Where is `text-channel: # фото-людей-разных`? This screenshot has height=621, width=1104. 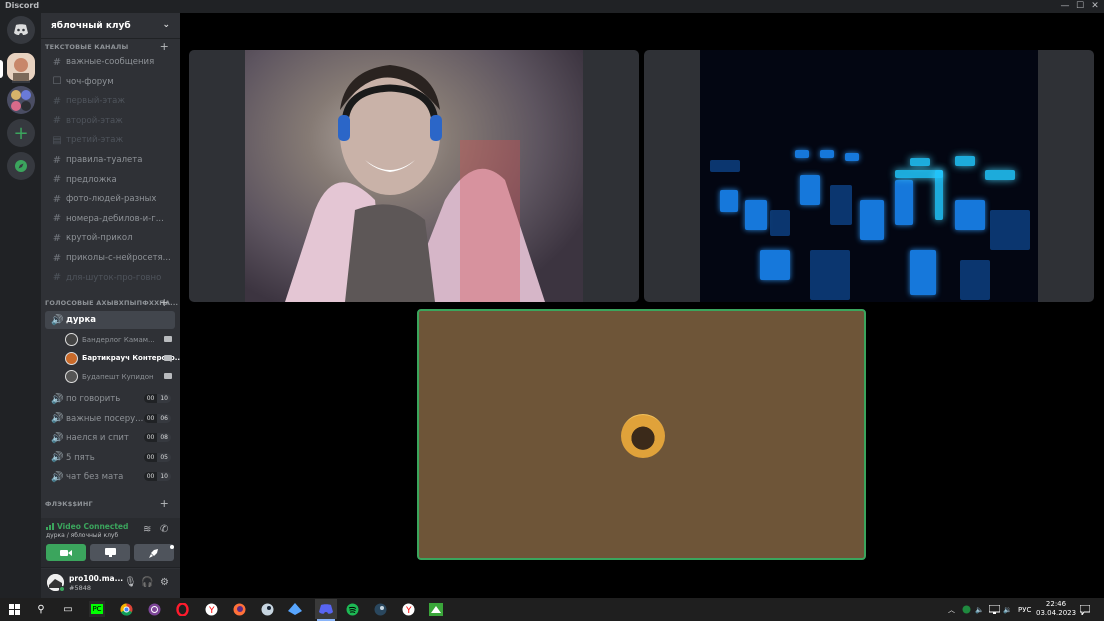
text-channel: # фото-людей-разных is located at coordinates (110, 199).